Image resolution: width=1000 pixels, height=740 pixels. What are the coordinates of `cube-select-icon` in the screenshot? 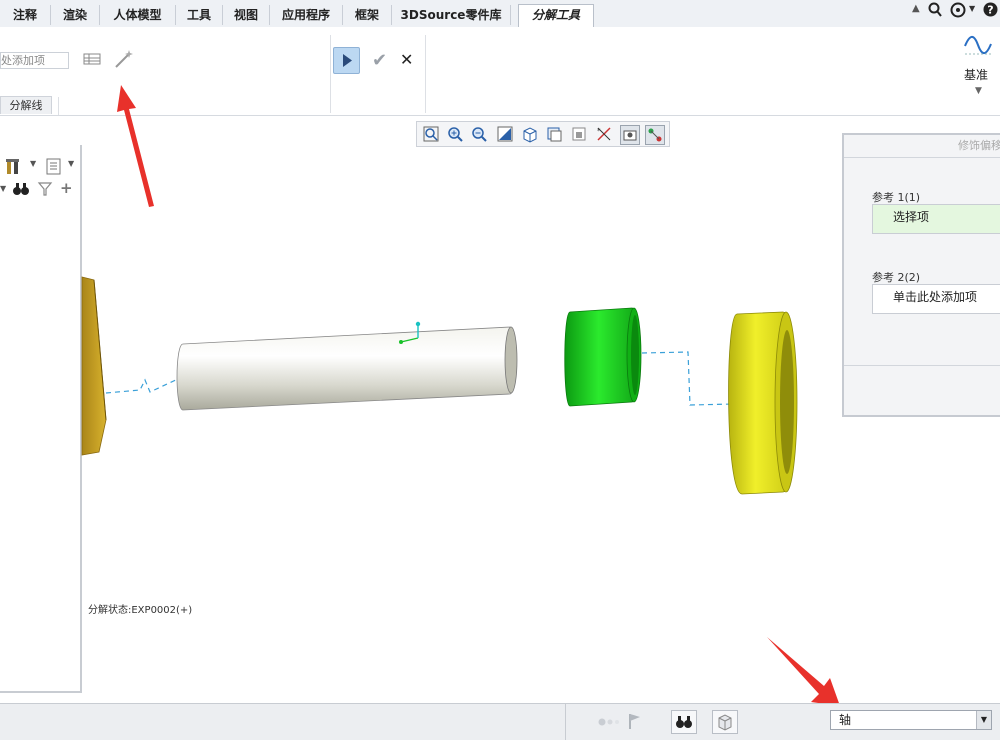 It's located at (725, 722).